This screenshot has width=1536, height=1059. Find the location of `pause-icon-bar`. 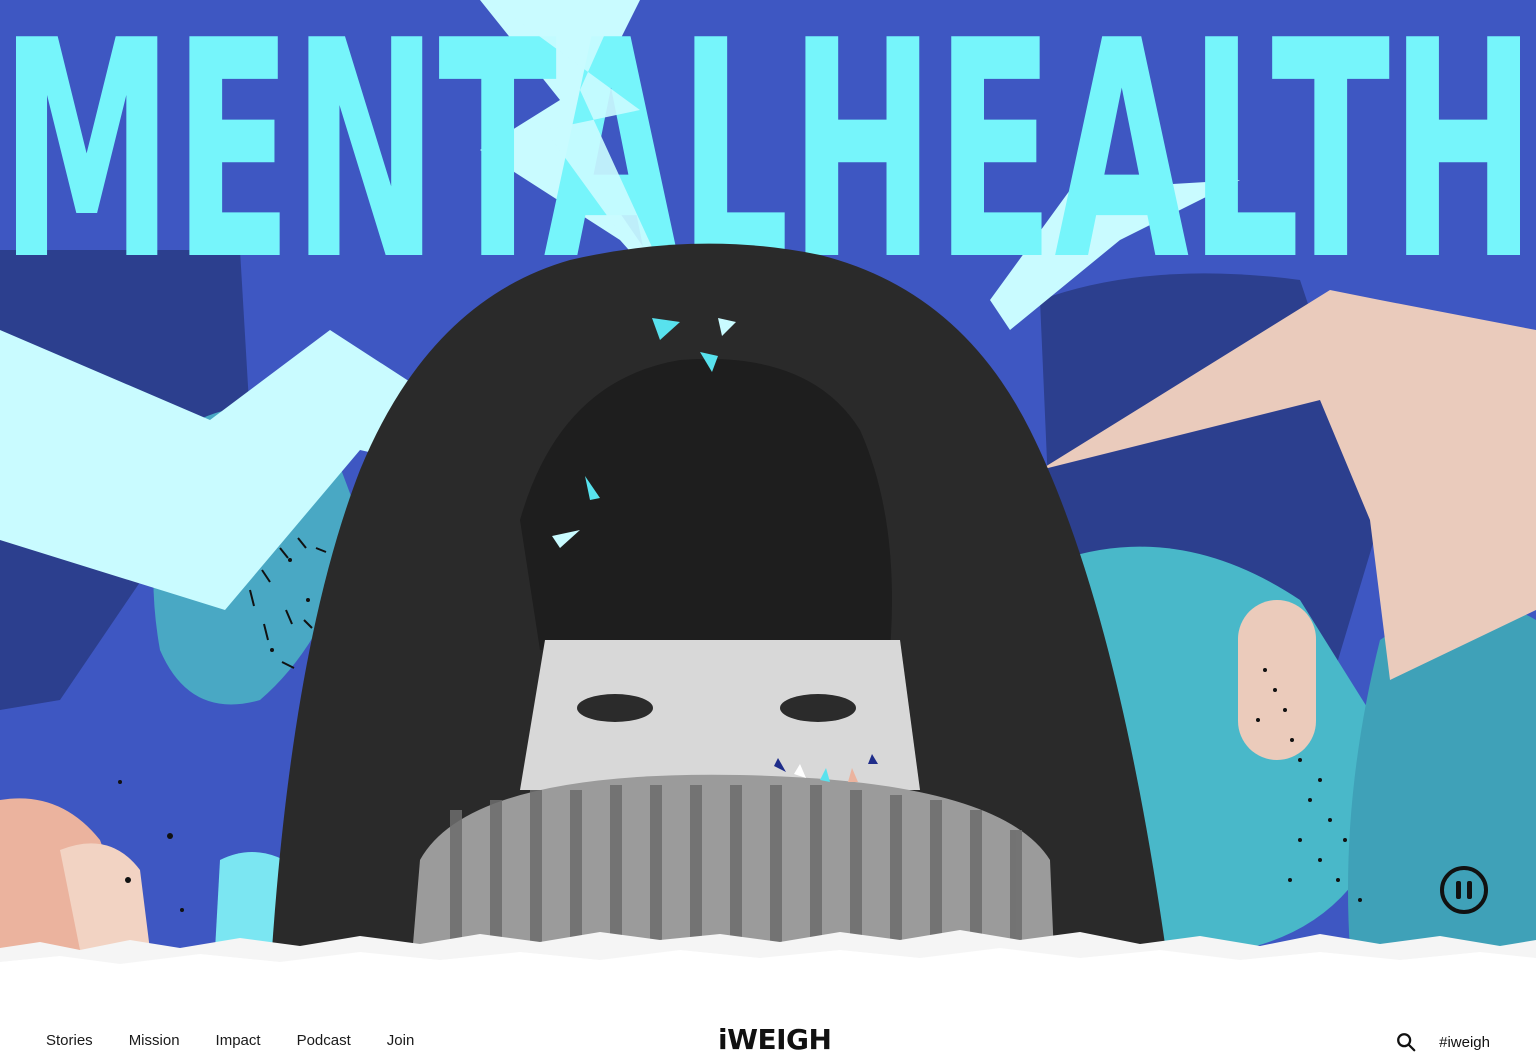

pause-icon-bar is located at coordinates (1469, 890).